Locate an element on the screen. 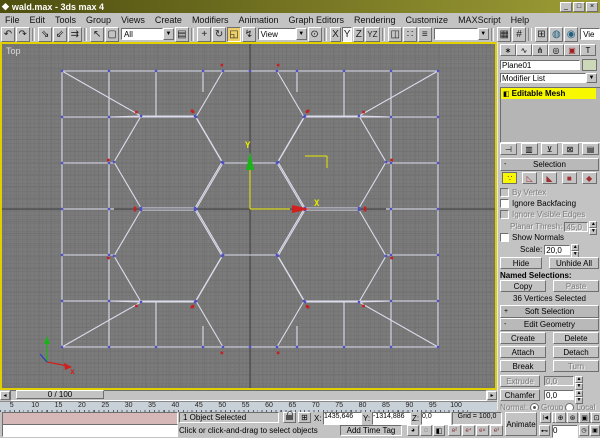 This screenshot has height=438, width=600. unlink-selection-icon: ⇙ is located at coordinates (60, 34).